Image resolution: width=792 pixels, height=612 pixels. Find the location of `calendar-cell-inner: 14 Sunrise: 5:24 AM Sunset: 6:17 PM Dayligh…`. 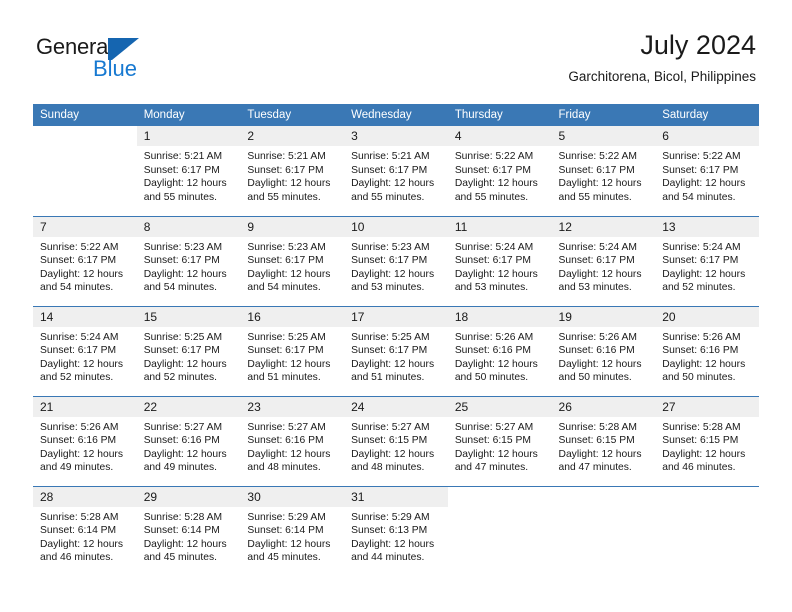

calendar-cell-inner: 14 Sunrise: 5:24 AM Sunset: 6:17 PM Dayligh… is located at coordinates (85, 351).